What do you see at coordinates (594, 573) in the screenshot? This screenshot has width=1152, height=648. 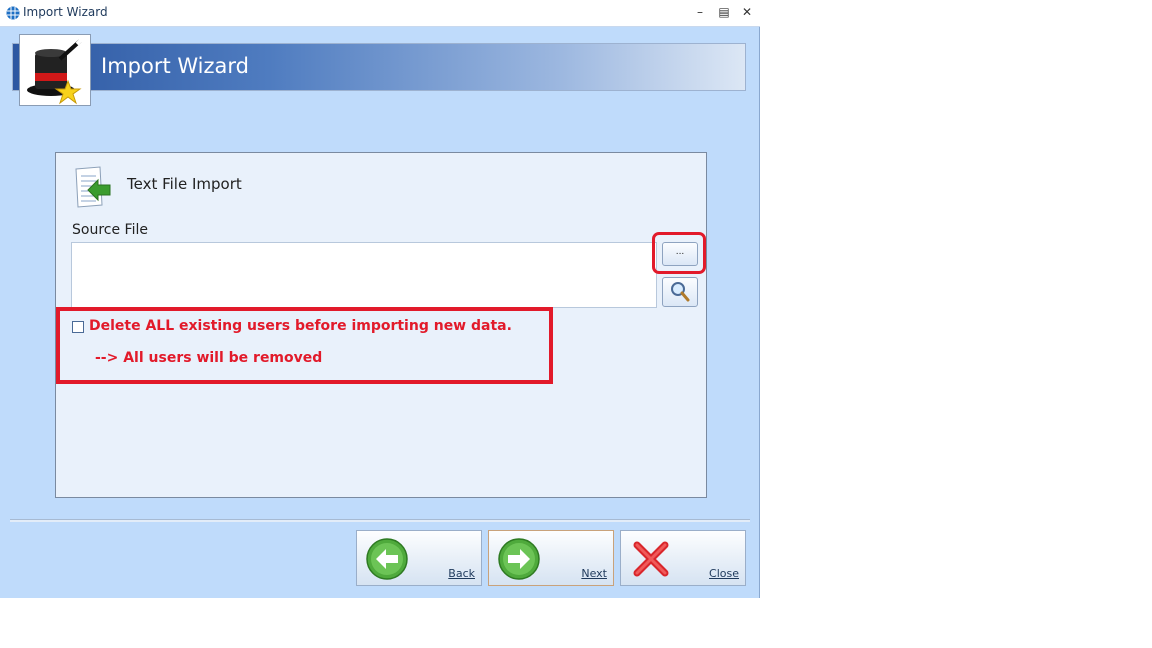 I see `next-label: Next` at bounding box center [594, 573].